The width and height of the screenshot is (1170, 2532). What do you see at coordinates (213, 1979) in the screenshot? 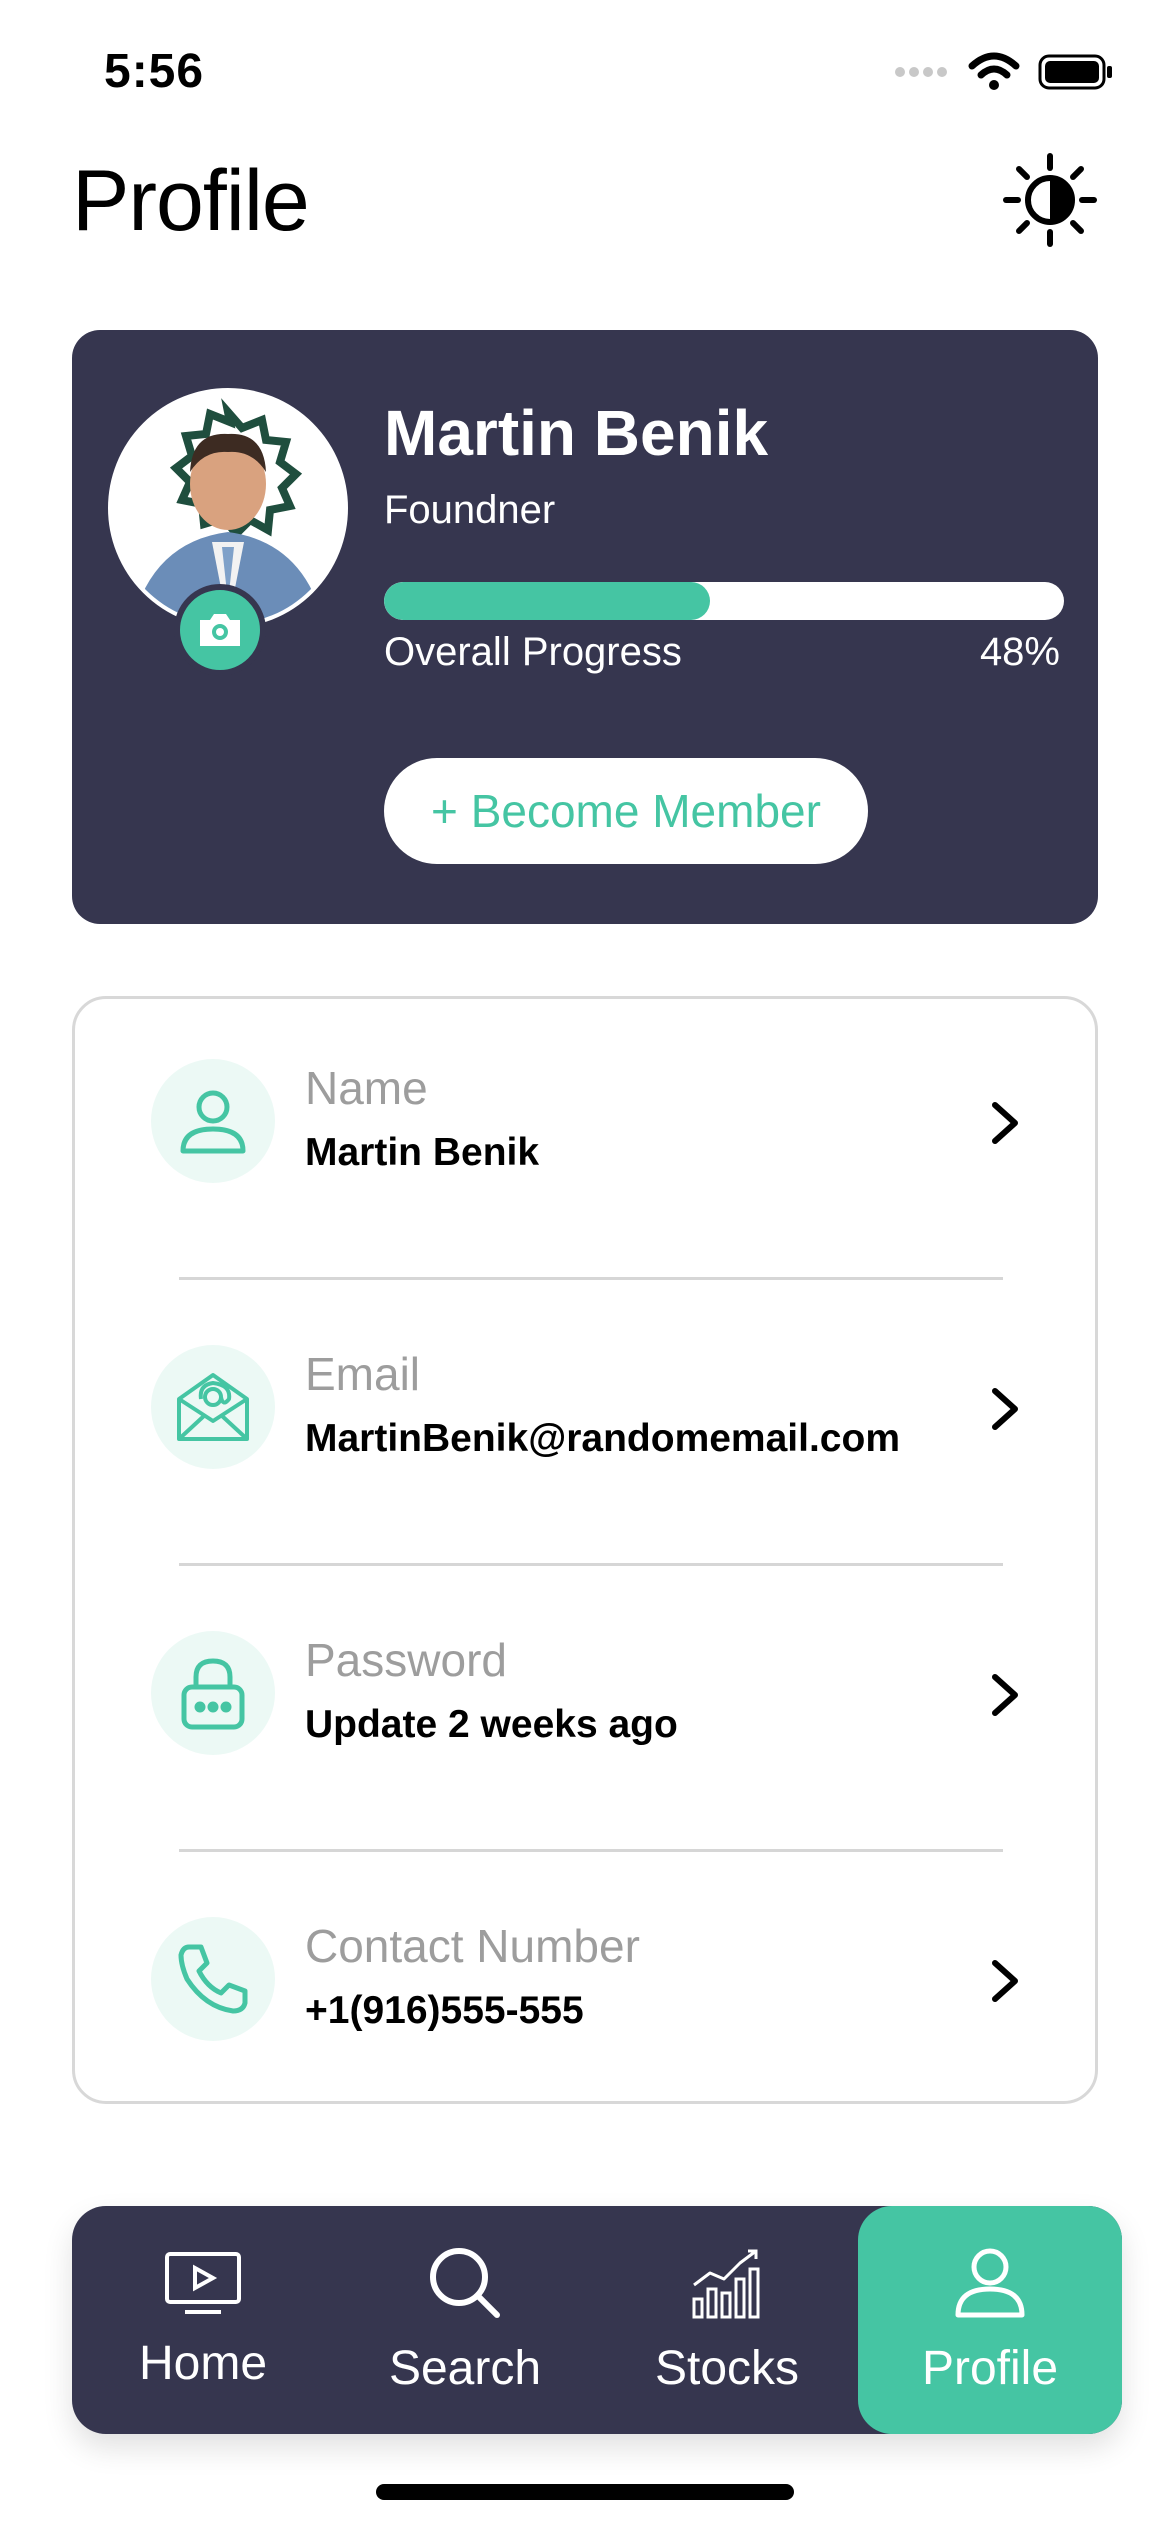
I see `phone-icon` at bounding box center [213, 1979].